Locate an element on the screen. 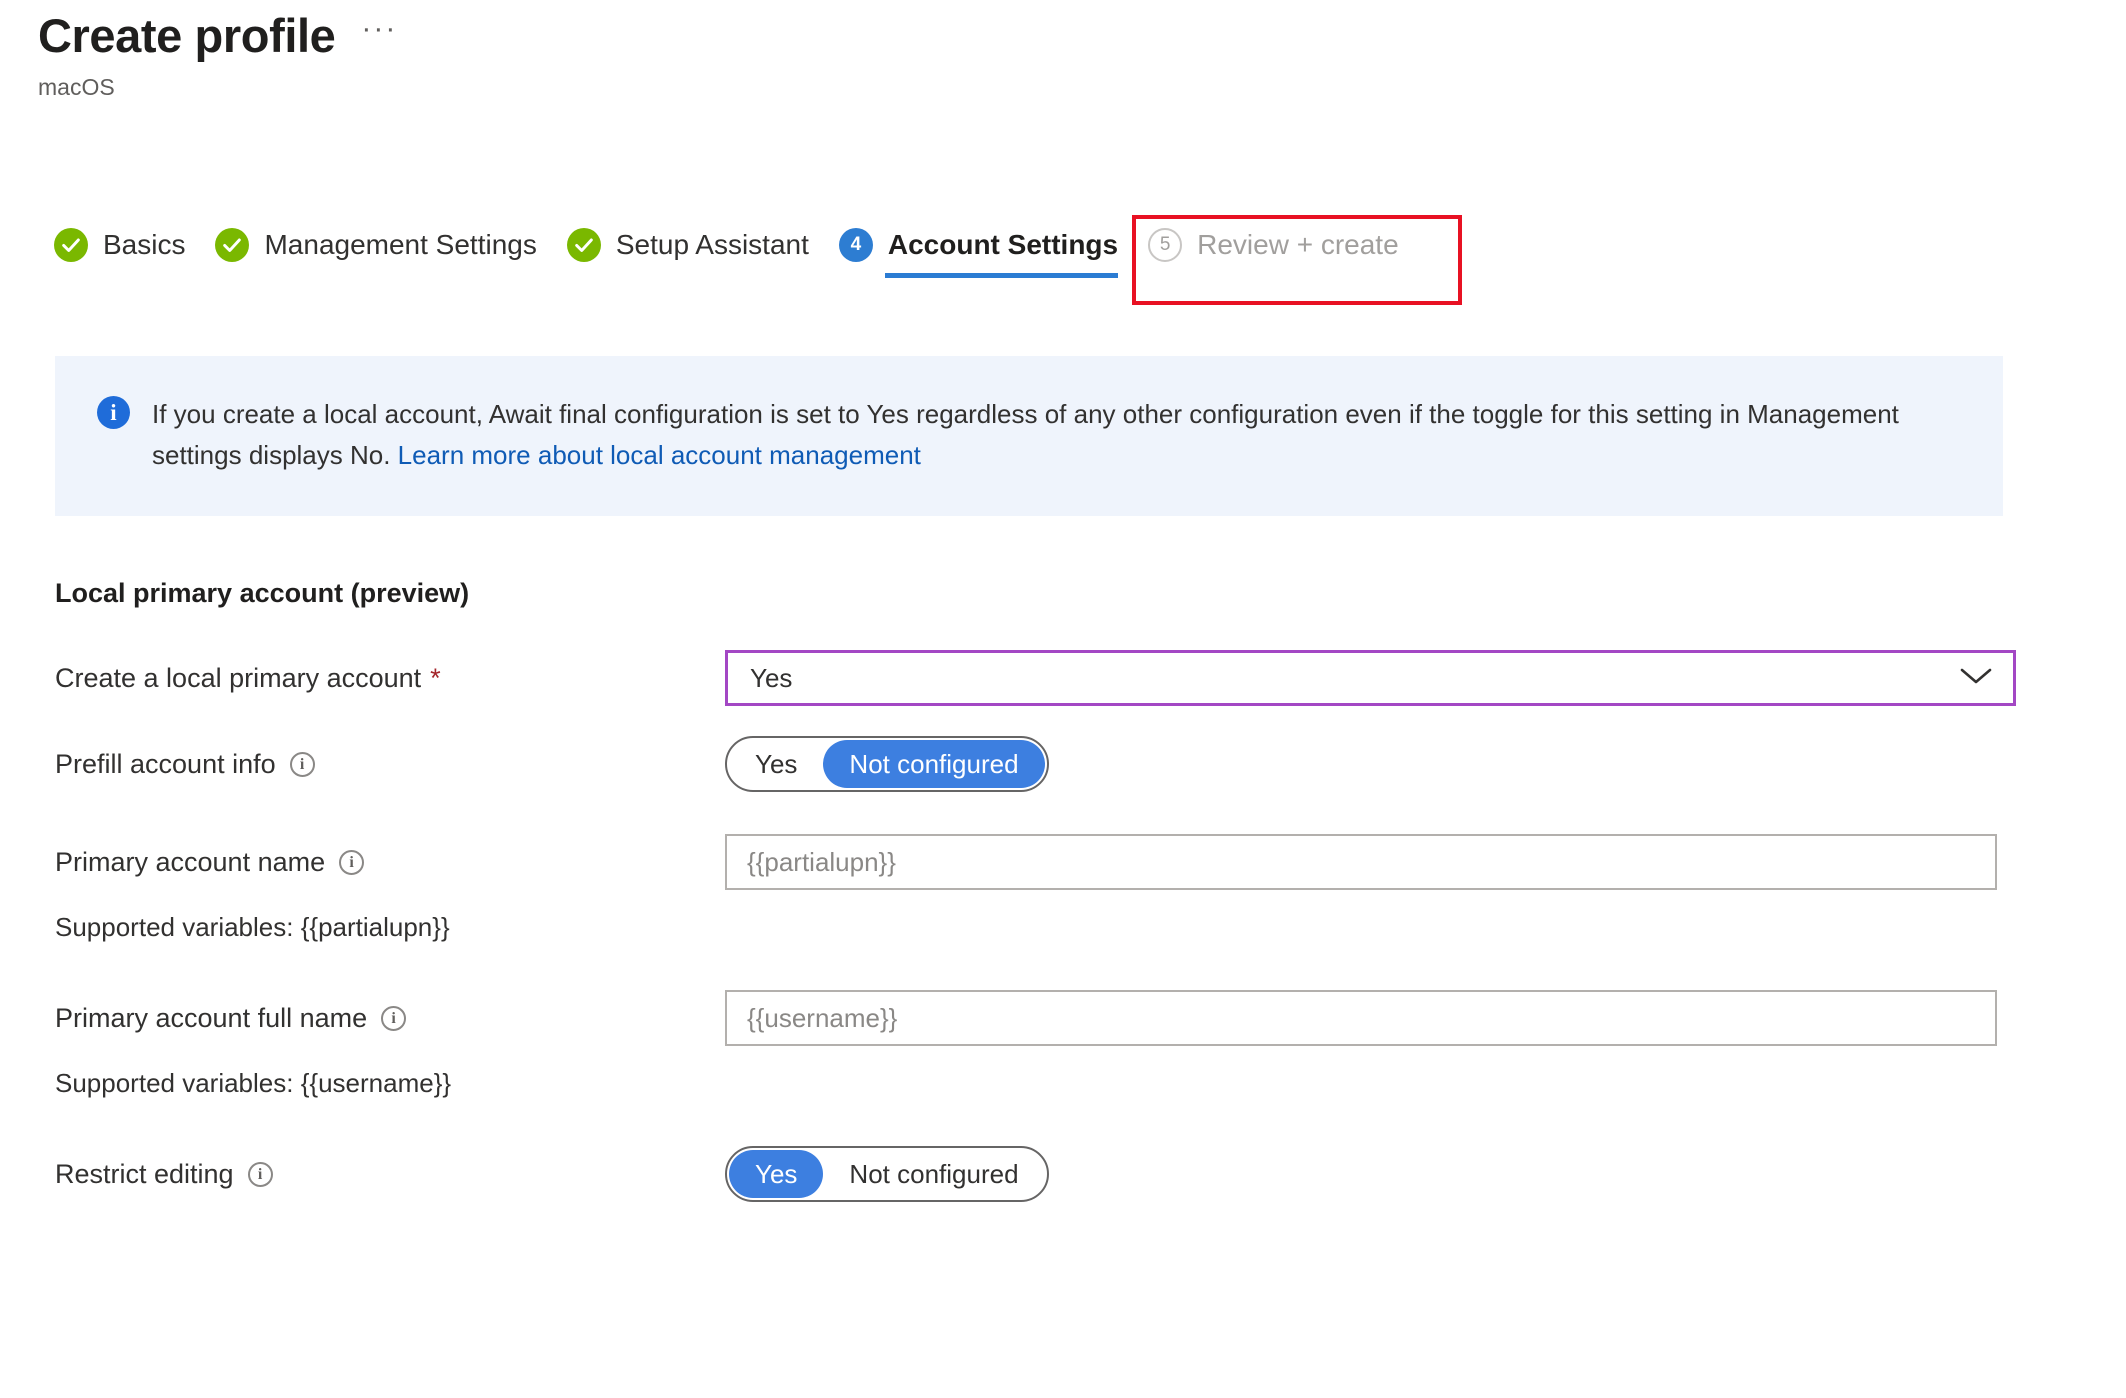  restrict-editing-toggle: Yes Not configured is located at coordinates (887, 1174).